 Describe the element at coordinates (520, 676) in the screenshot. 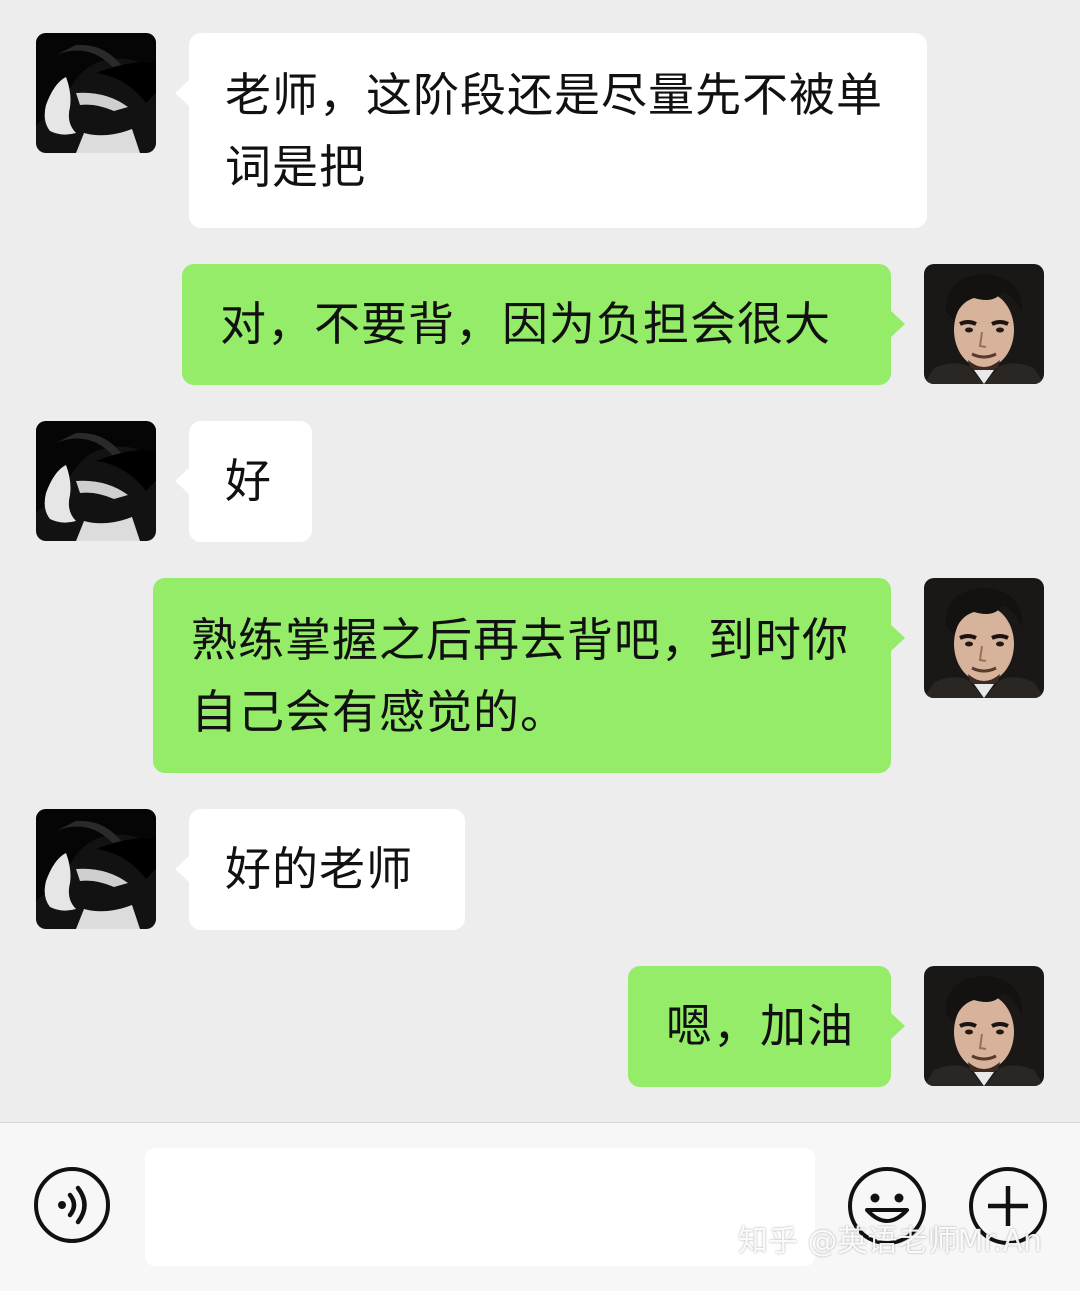

I see `message-text: 熟练掌握之后再去背吧，到时你自己会有感觉的。` at that location.